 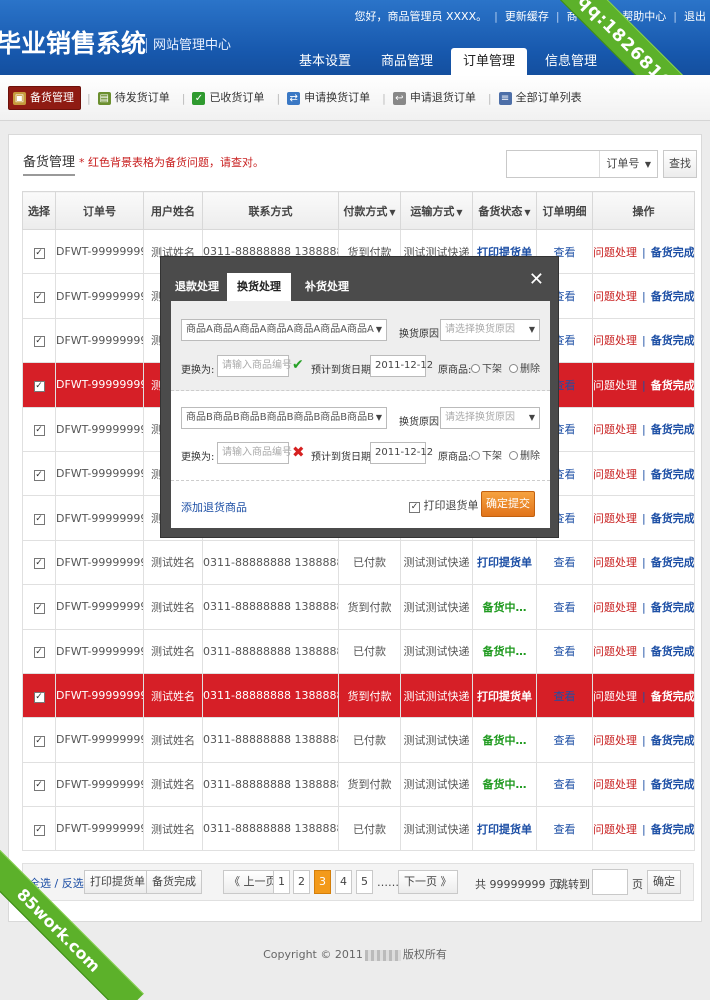 What do you see at coordinates (117, 882) in the screenshot?
I see `print-delivery-button: 打印提货单` at bounding box center [117, 882].